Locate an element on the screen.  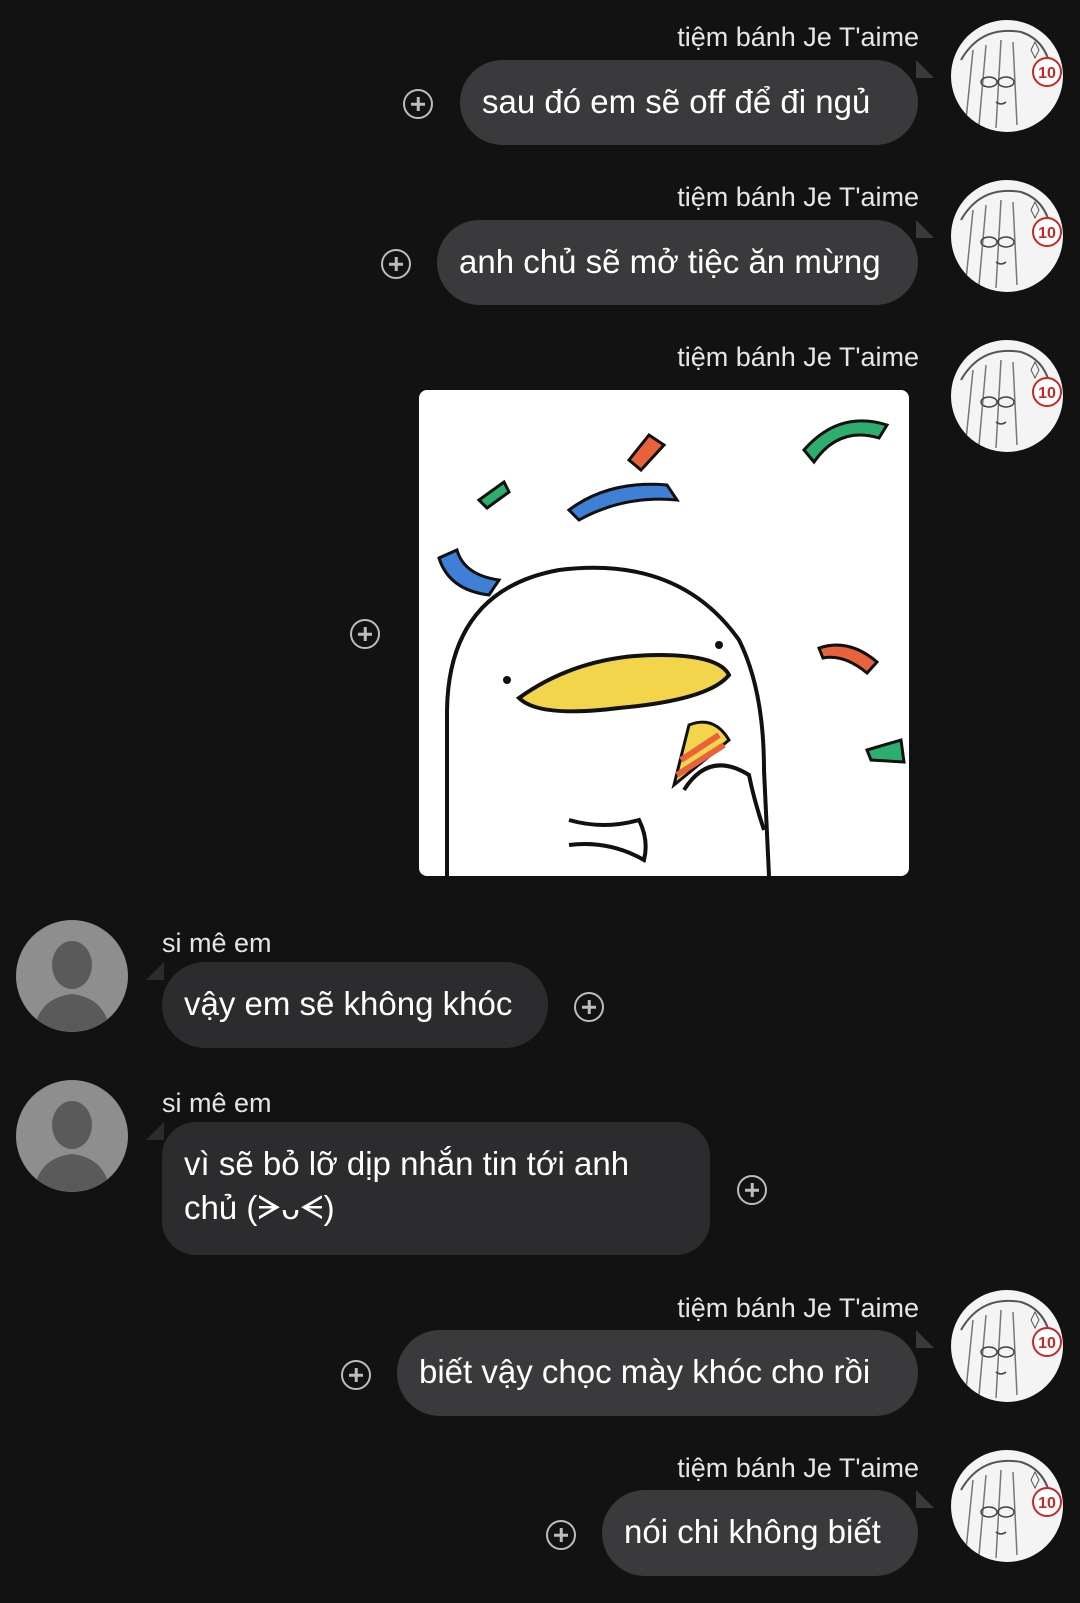
message-text: nói chi không biết is located at coordinates (752, 1531).